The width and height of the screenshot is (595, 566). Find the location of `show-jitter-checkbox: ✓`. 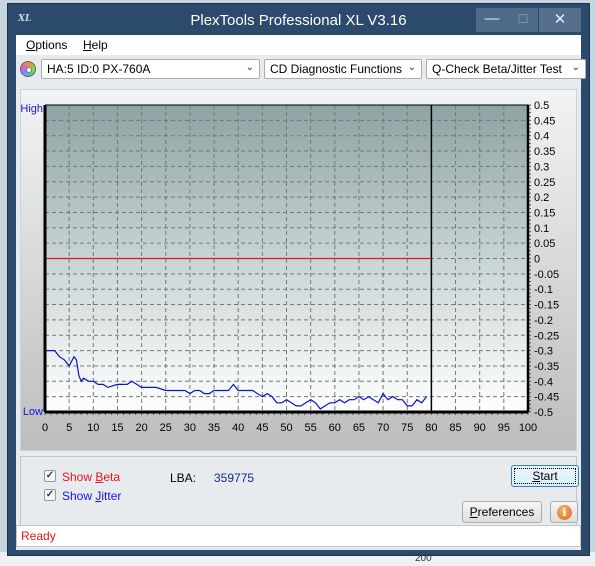

show-jitter-checkbox: ✓ is located at coordinates (50, 495).